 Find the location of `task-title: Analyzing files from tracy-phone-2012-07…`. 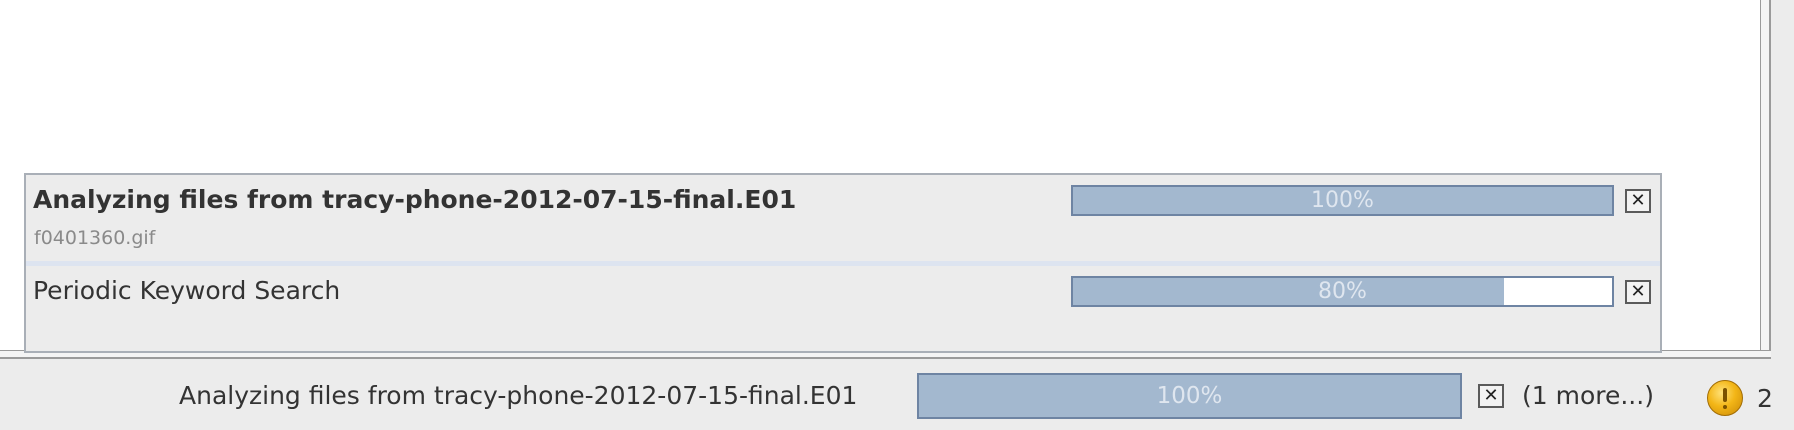

task-title: Analyzing files from tracy-phone-2012-07… is located at coordinates (415, 199).